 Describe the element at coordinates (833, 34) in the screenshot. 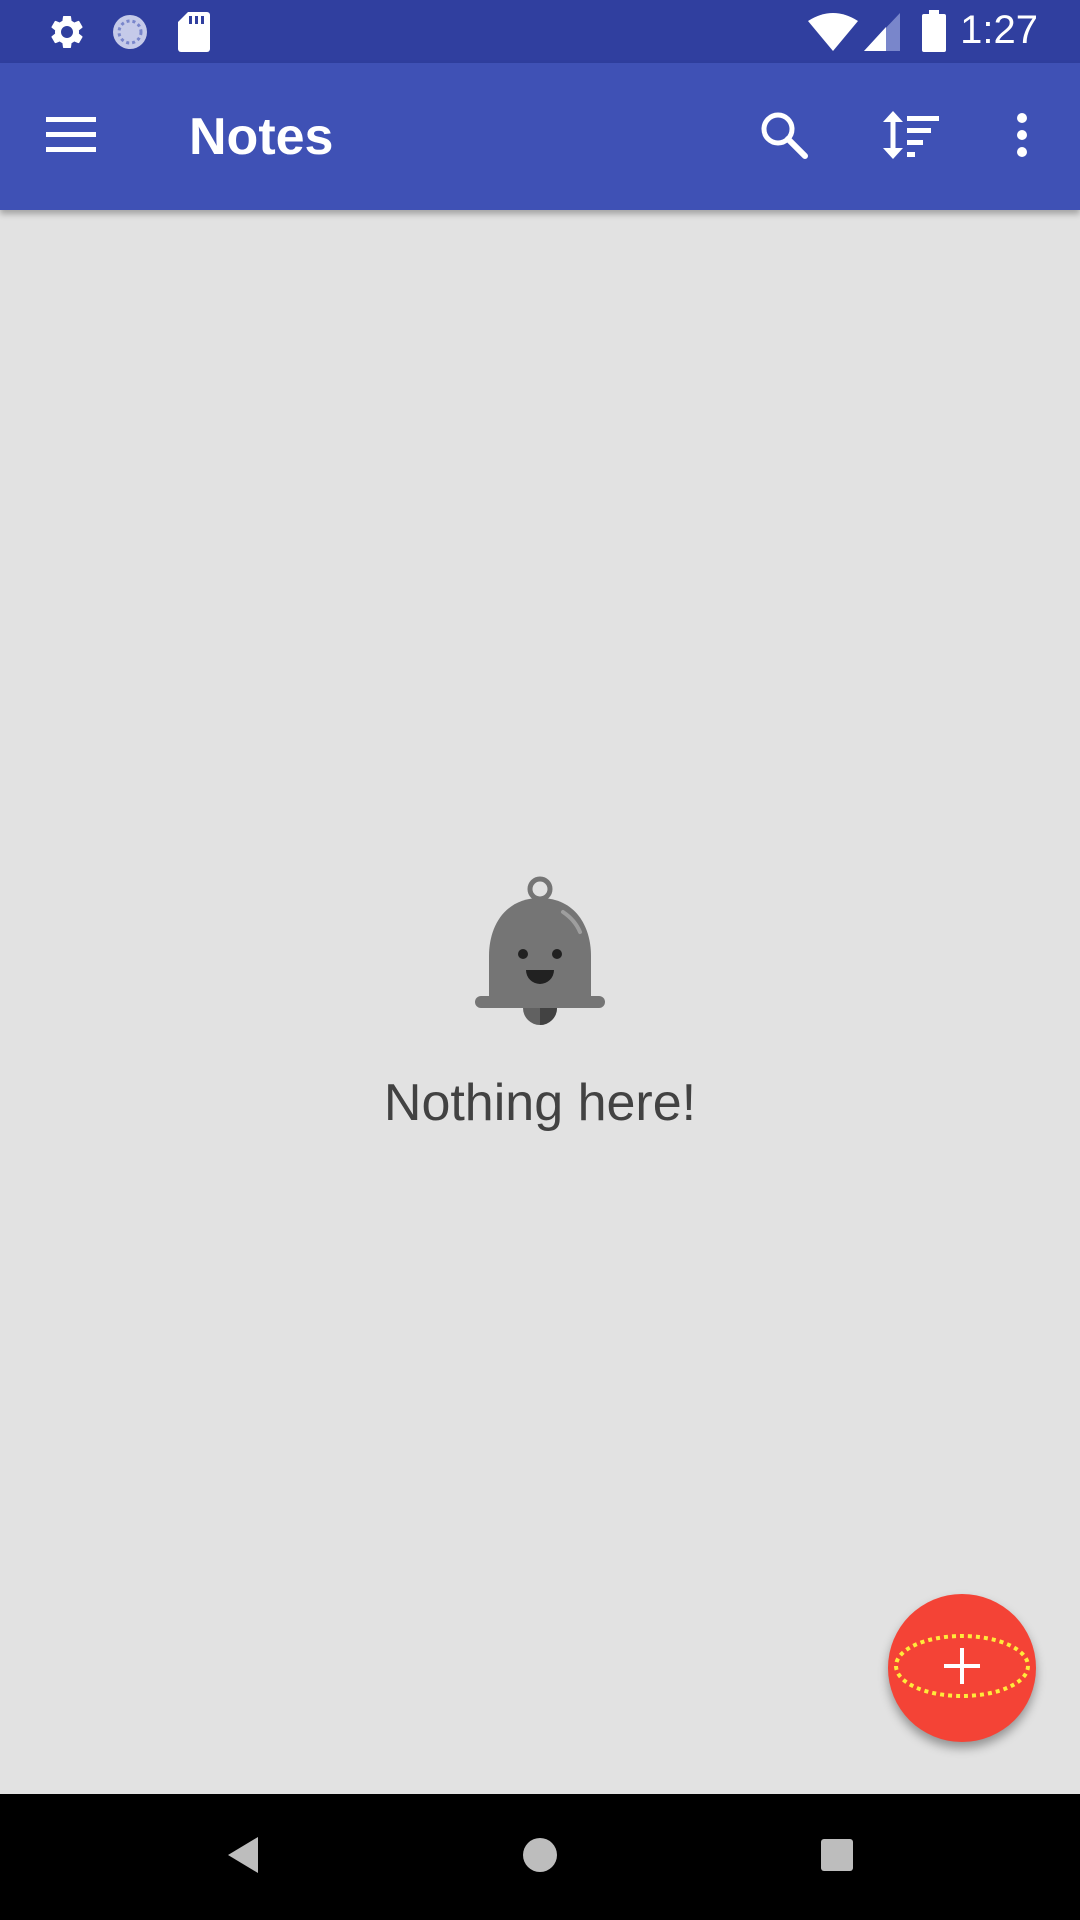

I see `wifi-icon` at that location.